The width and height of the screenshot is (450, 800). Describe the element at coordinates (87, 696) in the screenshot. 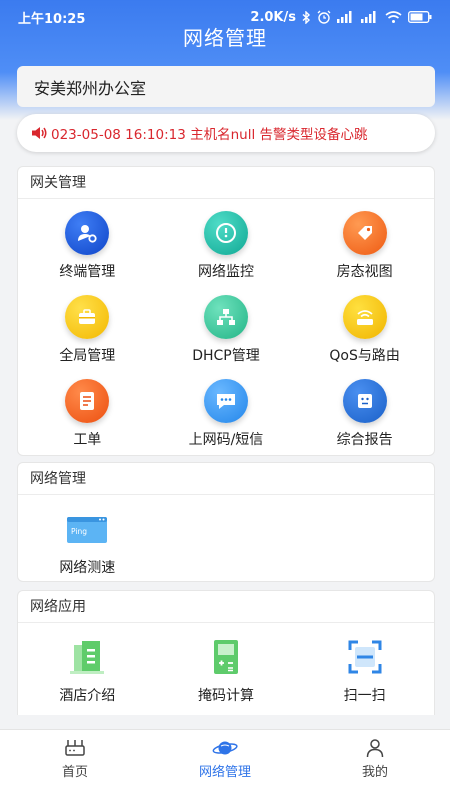

I see `hotel-intro-label: 酒店介绍` at that location.